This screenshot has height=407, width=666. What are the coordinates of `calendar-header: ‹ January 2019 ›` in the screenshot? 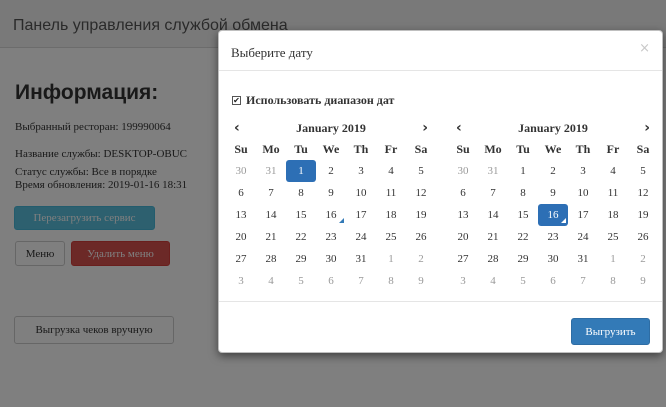 It's located at (331, 129).